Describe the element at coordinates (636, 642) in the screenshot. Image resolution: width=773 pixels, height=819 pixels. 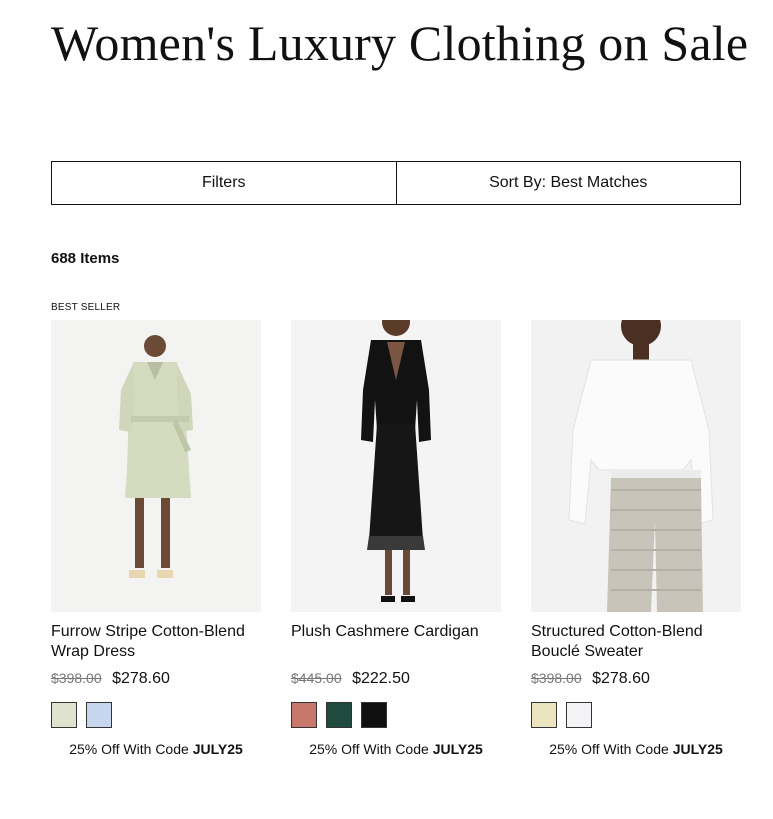
I see `product-name: Structured Cotton-Blend Bouclé Sweater` at that location.